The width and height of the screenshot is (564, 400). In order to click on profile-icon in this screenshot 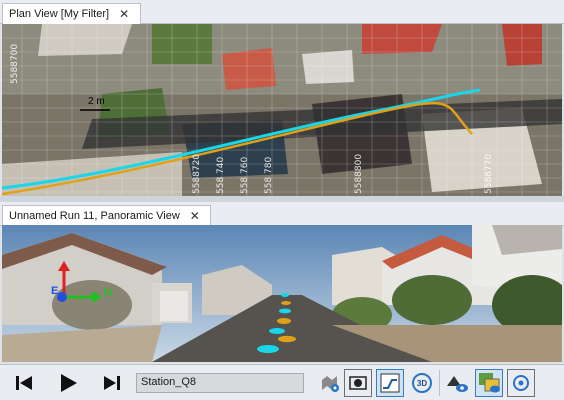, I will do `click(390, 382)`.